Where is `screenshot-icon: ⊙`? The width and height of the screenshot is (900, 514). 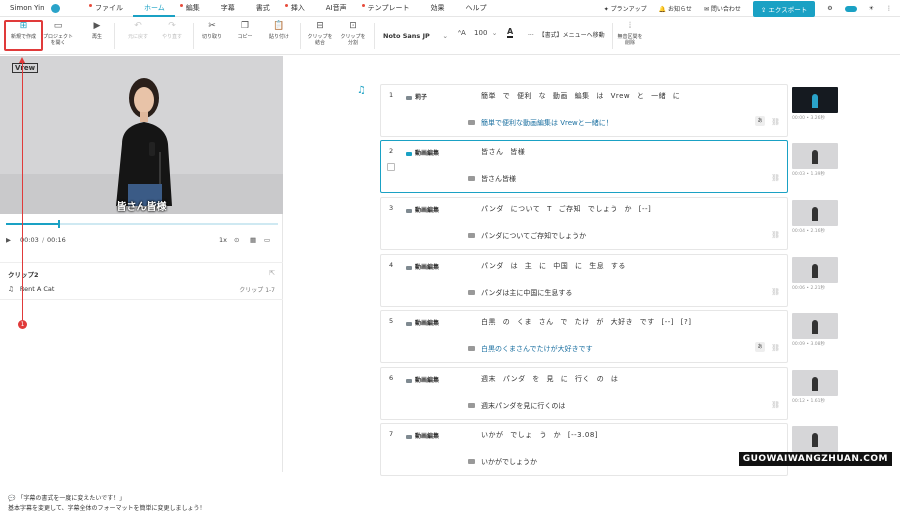
screenshot-icon: ⊙ is located at coordinates (236, 240).